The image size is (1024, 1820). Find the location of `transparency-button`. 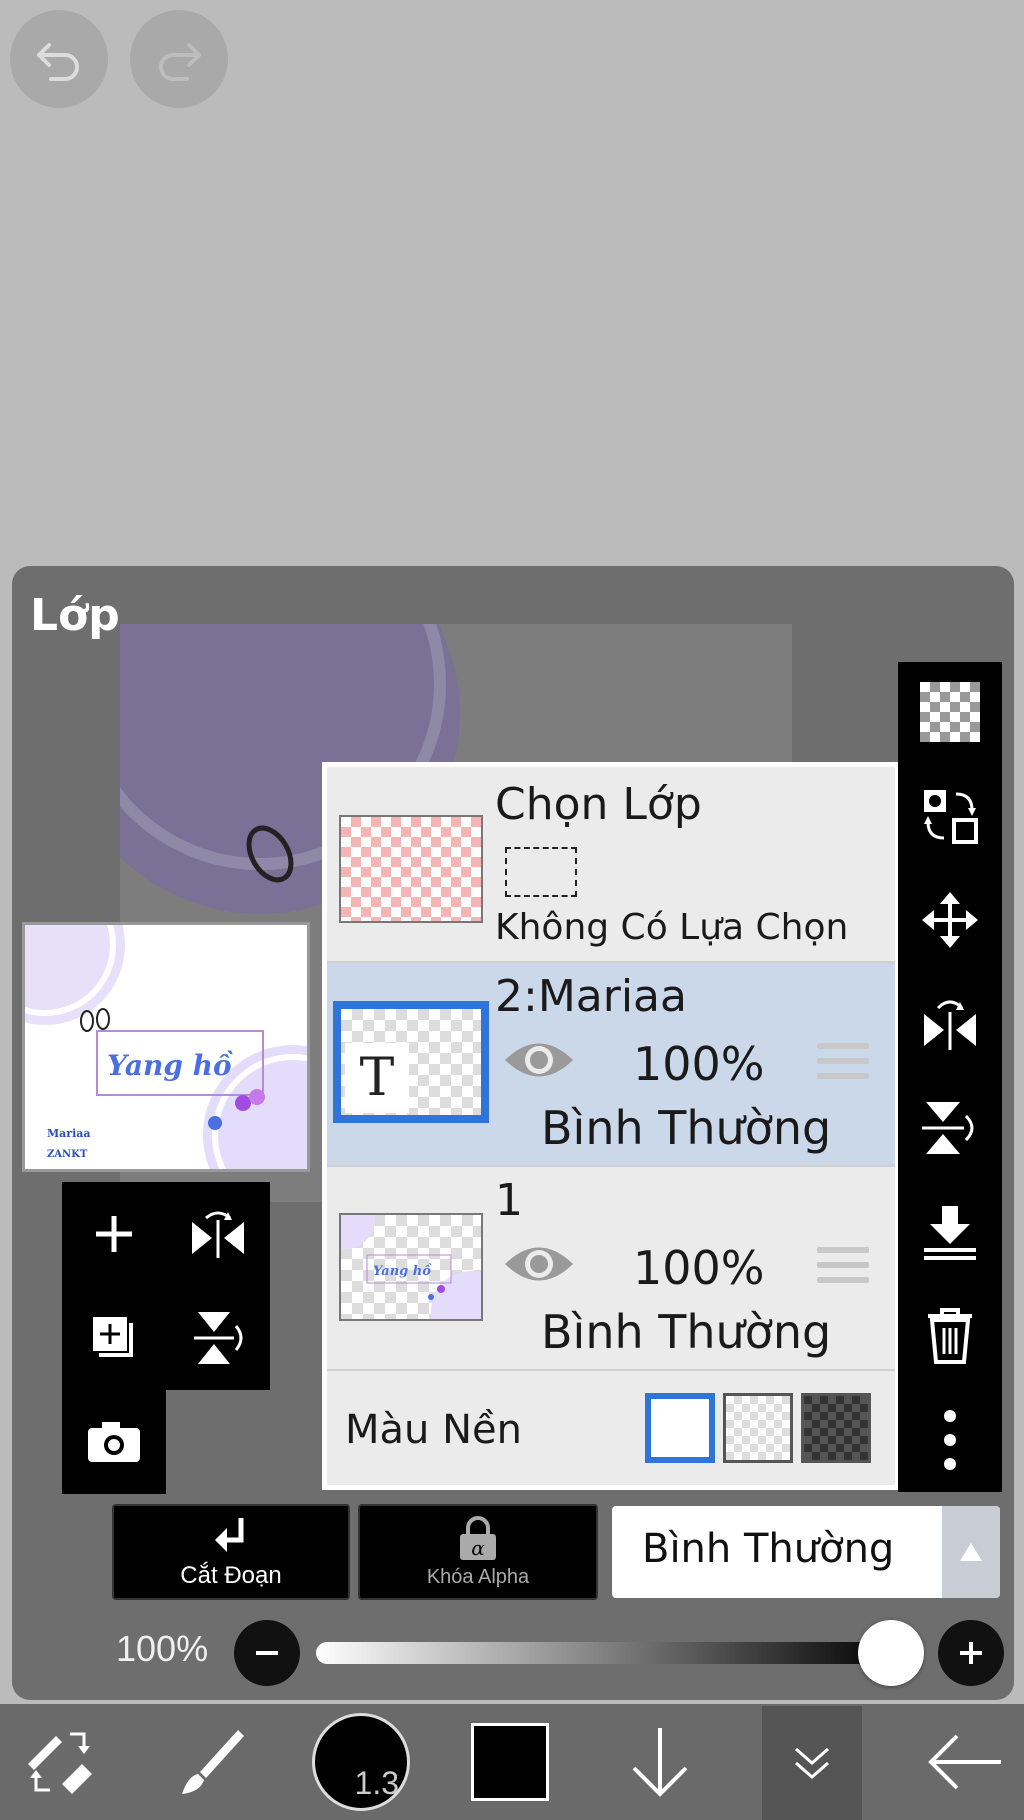

transparency-button is located at coordinates (950, 712).